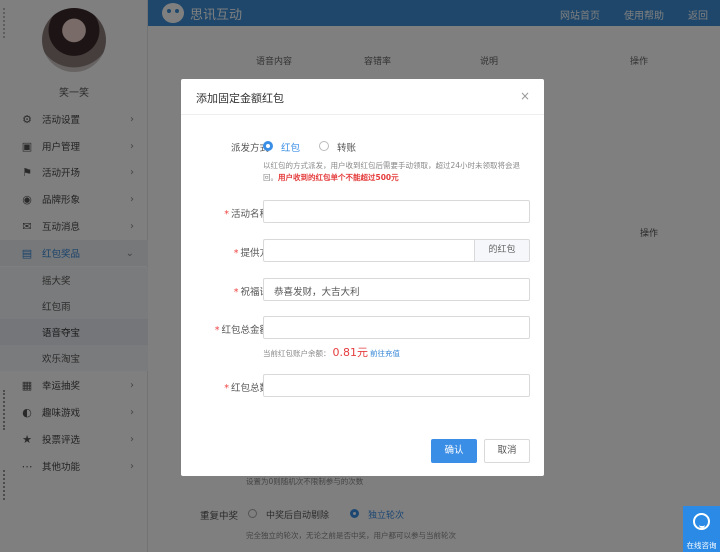  I want to click on dispatch-hint-warning: 用户收到的红包单个不能超过500元, so click(338, 177).